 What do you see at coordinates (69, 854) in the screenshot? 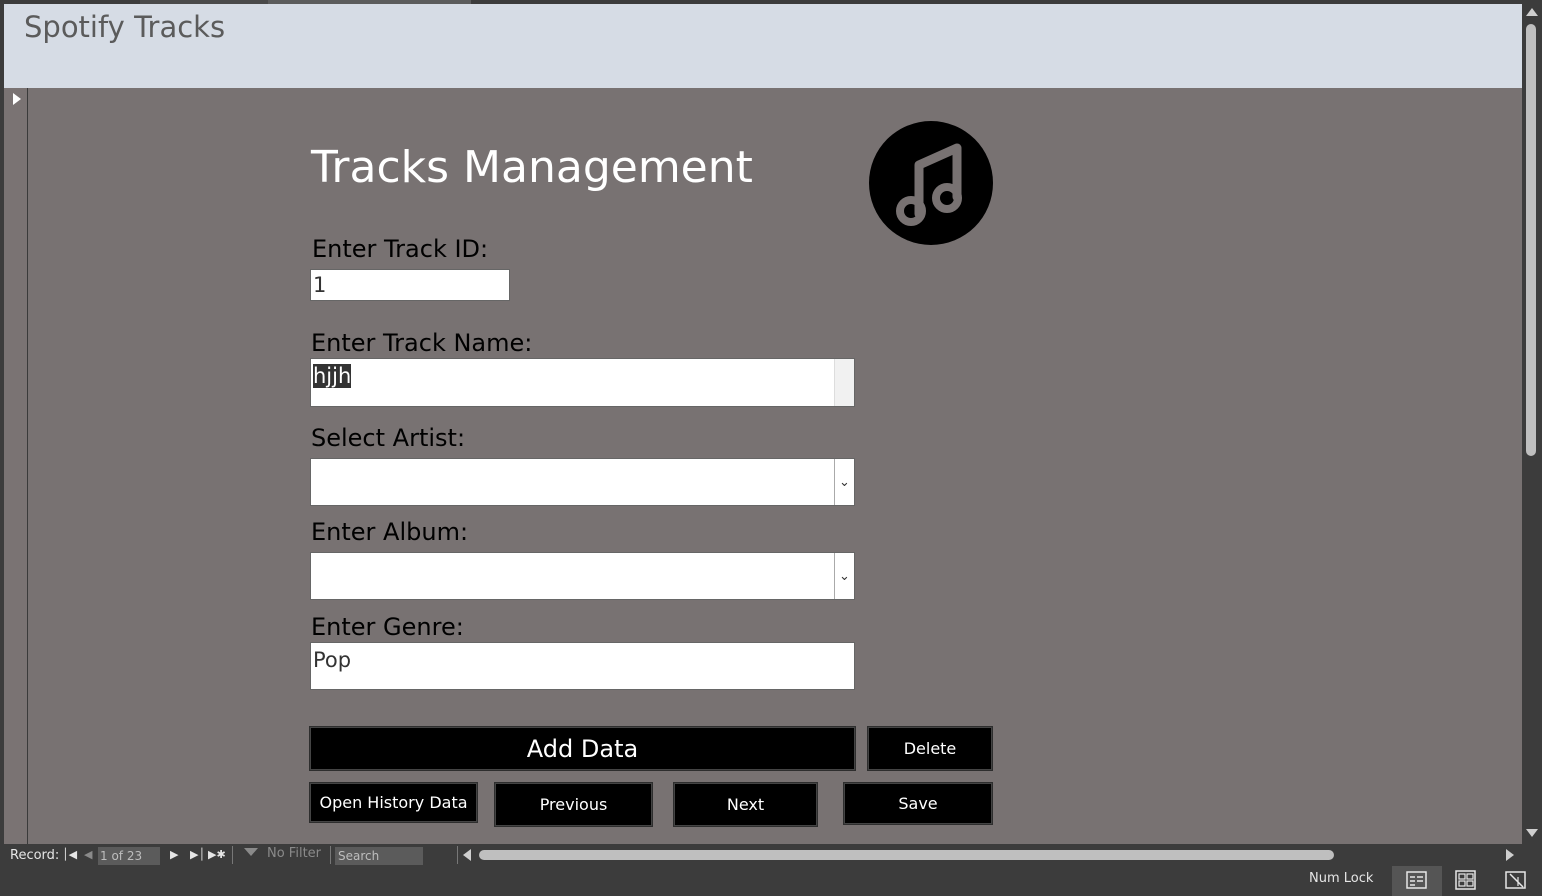
I see `first-record-icon: │◀` at bounding box center [69, 854].